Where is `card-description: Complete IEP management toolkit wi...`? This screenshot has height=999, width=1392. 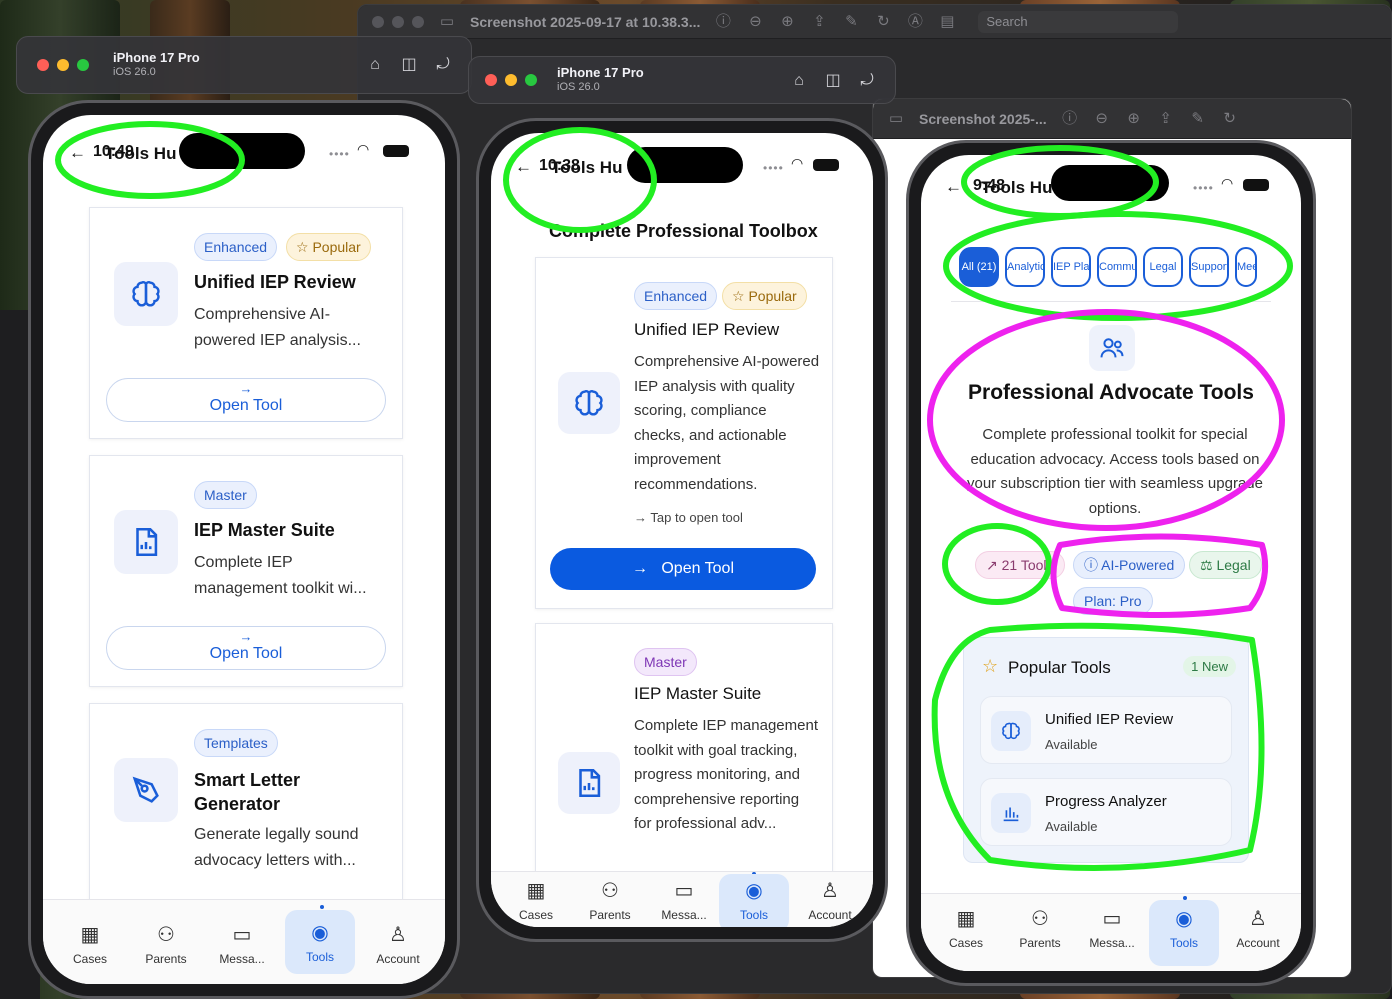 card-description: Complete IEP management toolkit wi... is located at coordinates (280, 575).